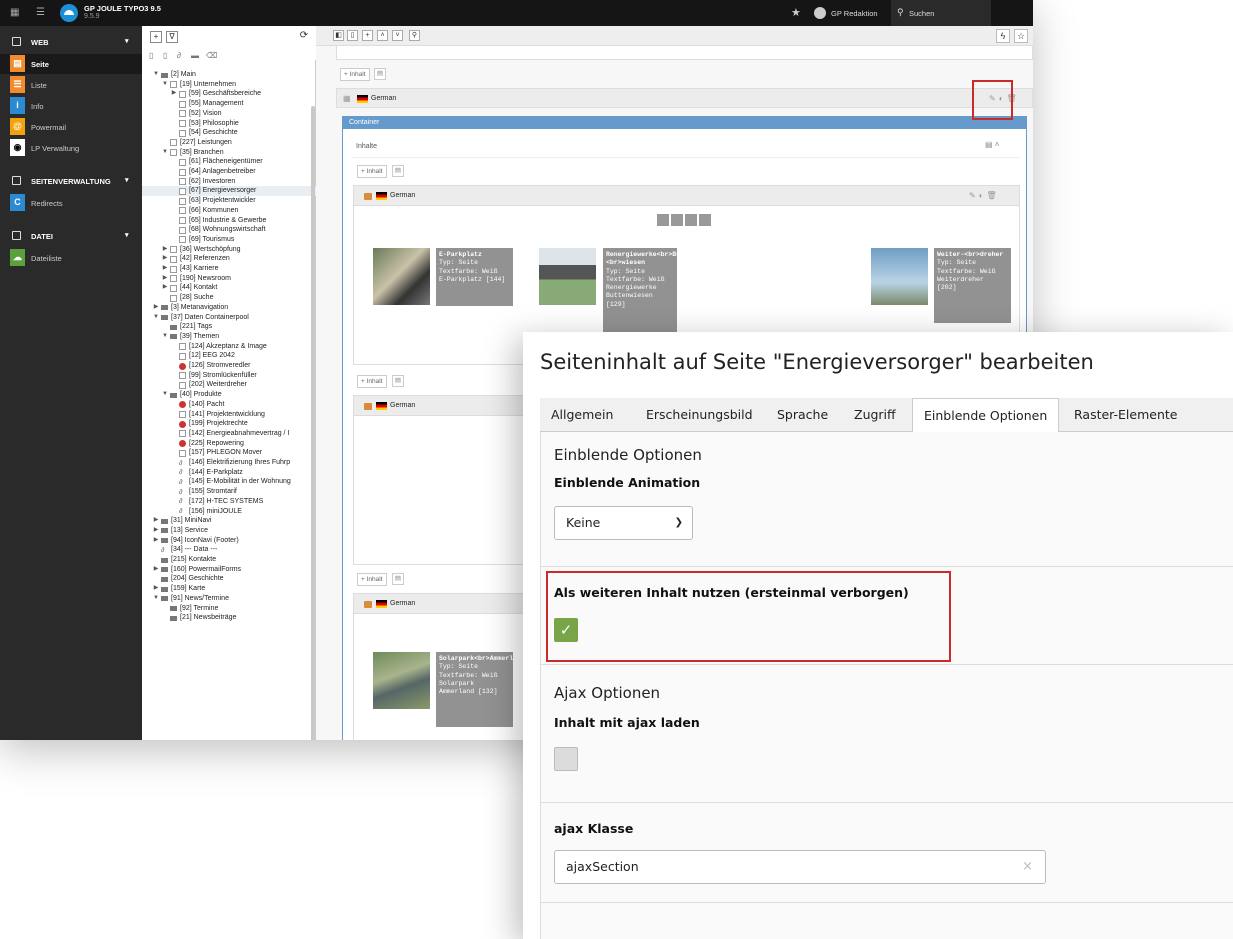  I want to click on tree-node: ▼ [37] Daten Containerpool, so click(229, 318).